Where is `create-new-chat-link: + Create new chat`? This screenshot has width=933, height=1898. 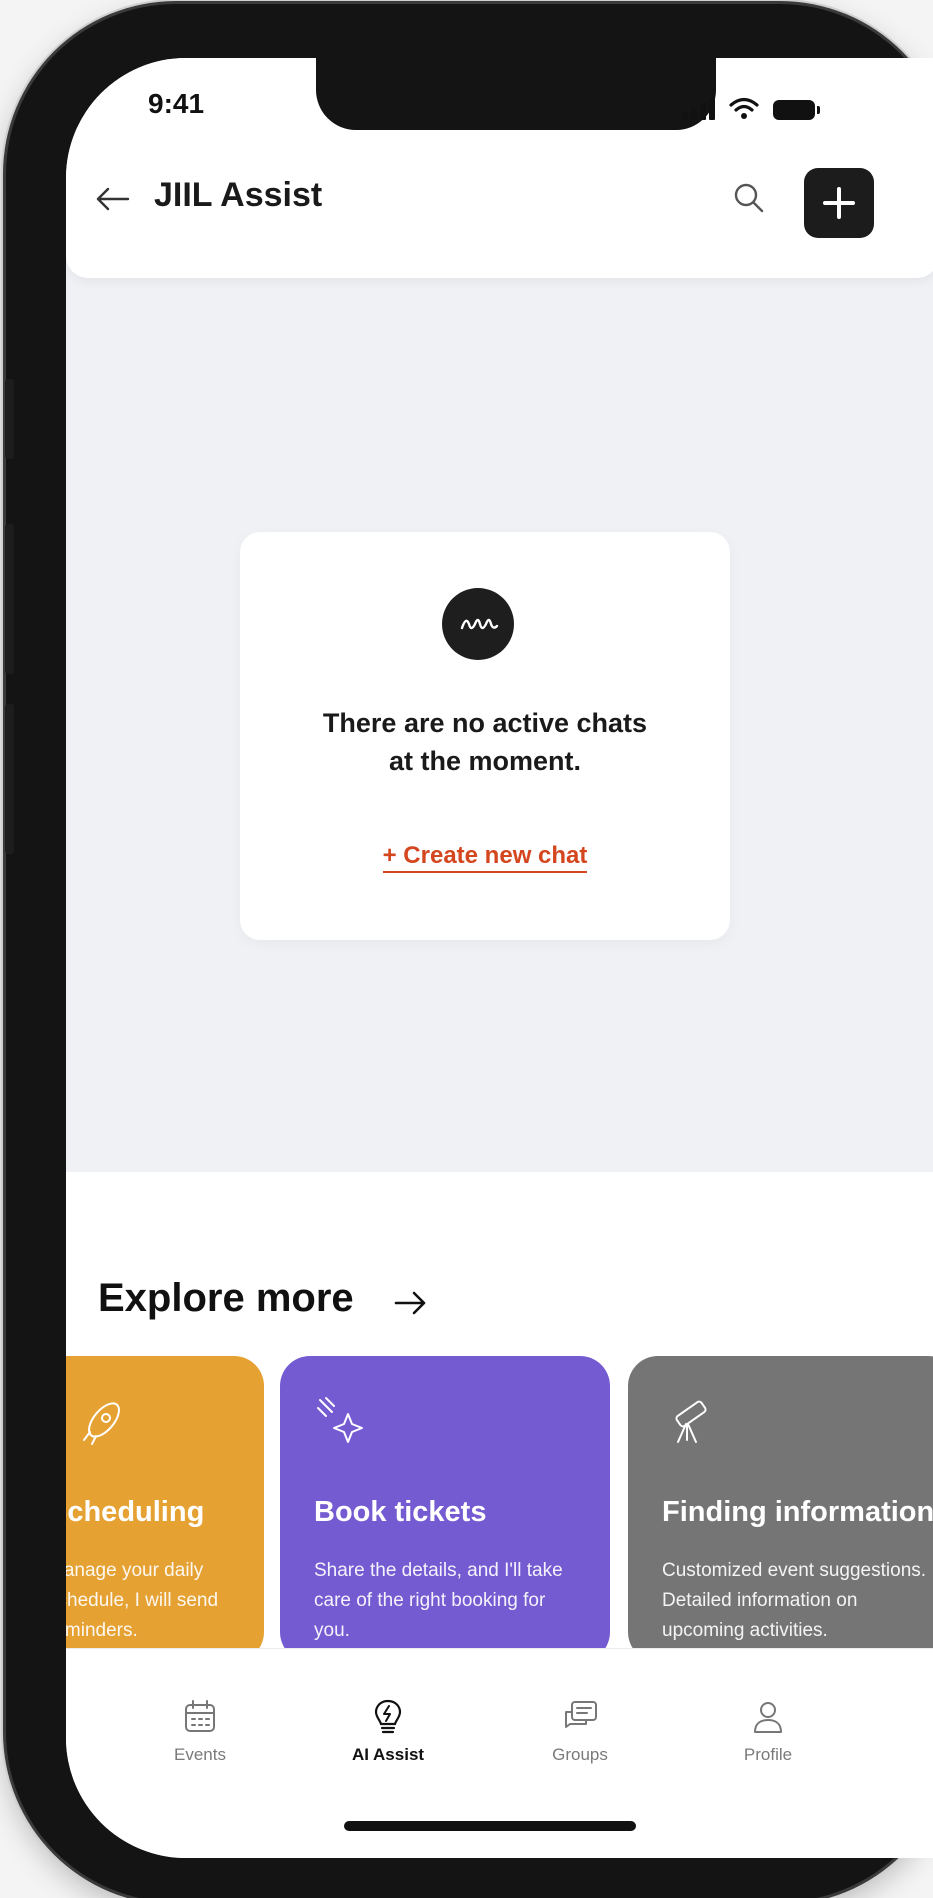
create-new-chat-link: + Create new chat is located at coordinates (485, 857).